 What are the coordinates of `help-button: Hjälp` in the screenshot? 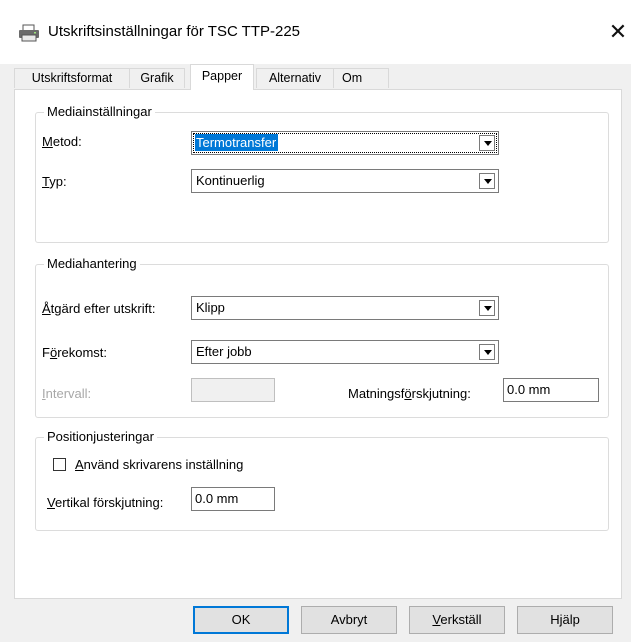 It's located at (565, 620).